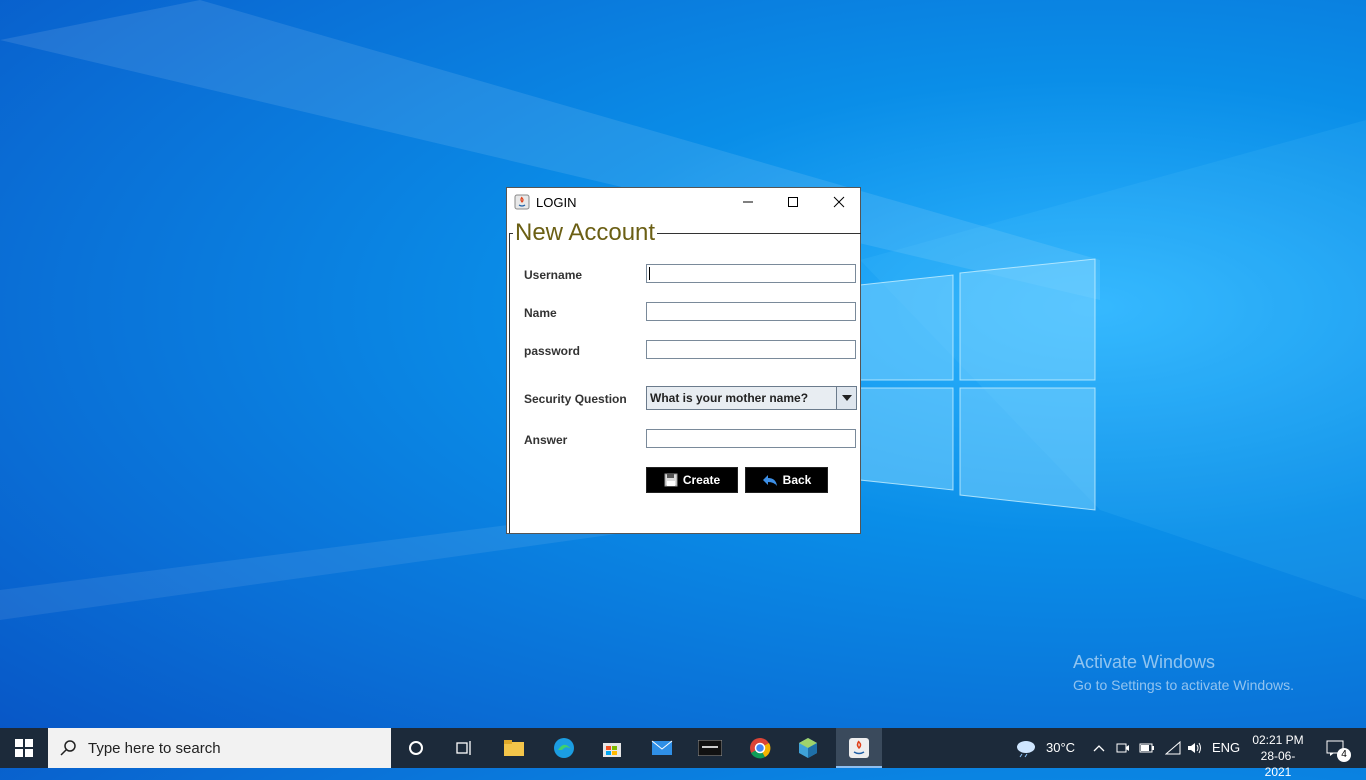  What do you see at coordinates (977, 384) in the screenshot?
I see `windows-wallpaper-logo` at bounding box center [977, 384].